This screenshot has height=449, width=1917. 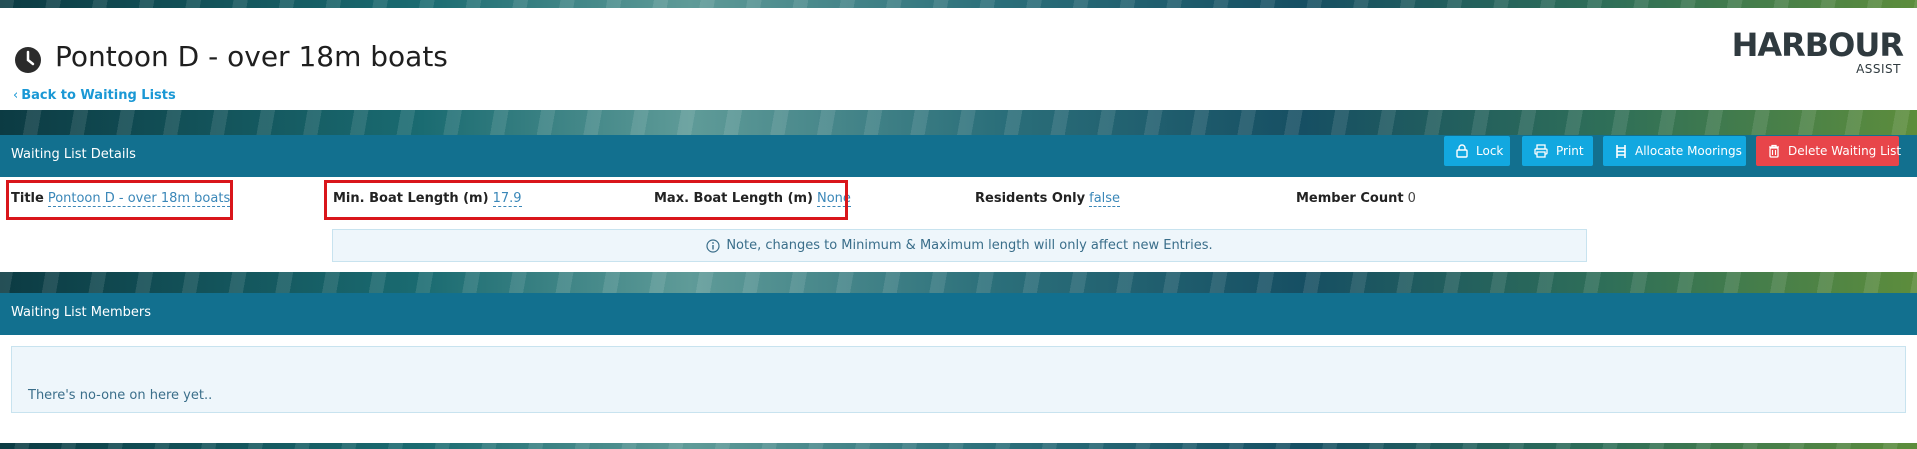 I want to click on print-button: Print, so click(x=1557, y=151).